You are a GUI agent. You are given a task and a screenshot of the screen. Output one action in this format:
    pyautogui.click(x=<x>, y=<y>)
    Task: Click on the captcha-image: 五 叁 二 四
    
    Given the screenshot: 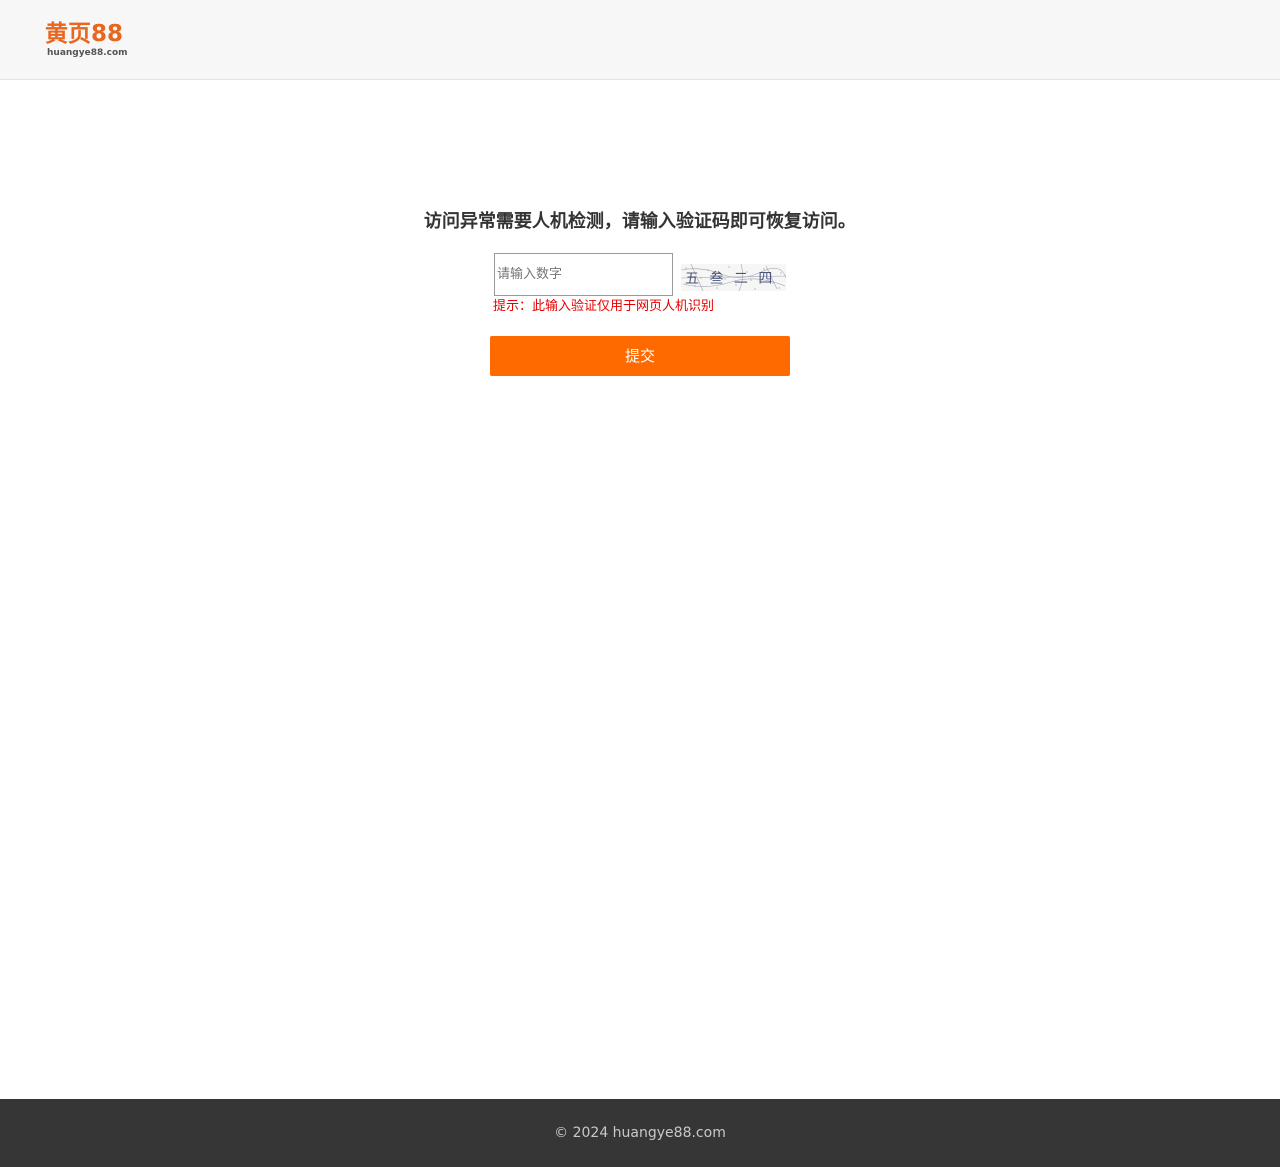 What is the action you would take?
    pyautogui.click(x=733, y=277)
    